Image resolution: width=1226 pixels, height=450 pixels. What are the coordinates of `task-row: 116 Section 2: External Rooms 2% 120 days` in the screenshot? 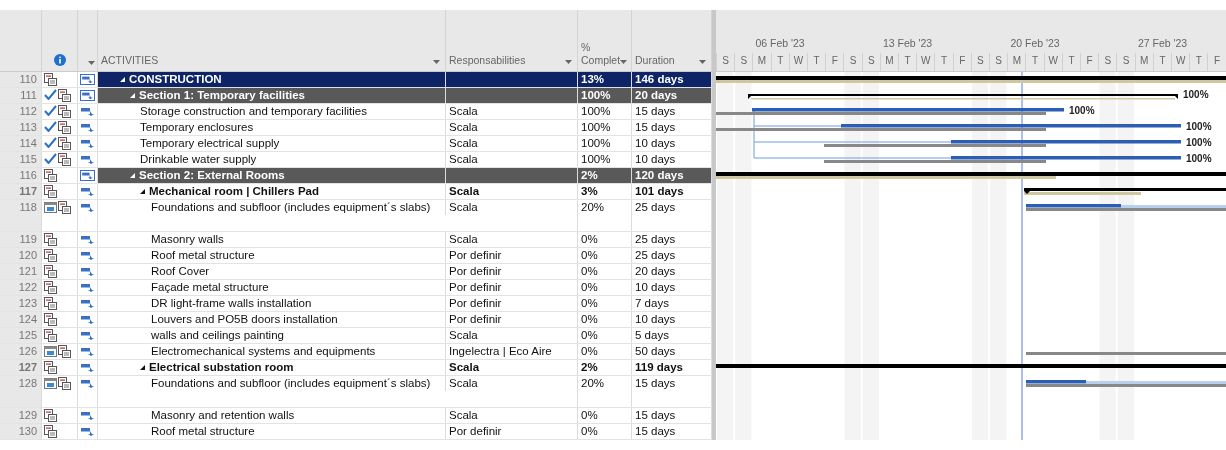 It's located at (356, 176).